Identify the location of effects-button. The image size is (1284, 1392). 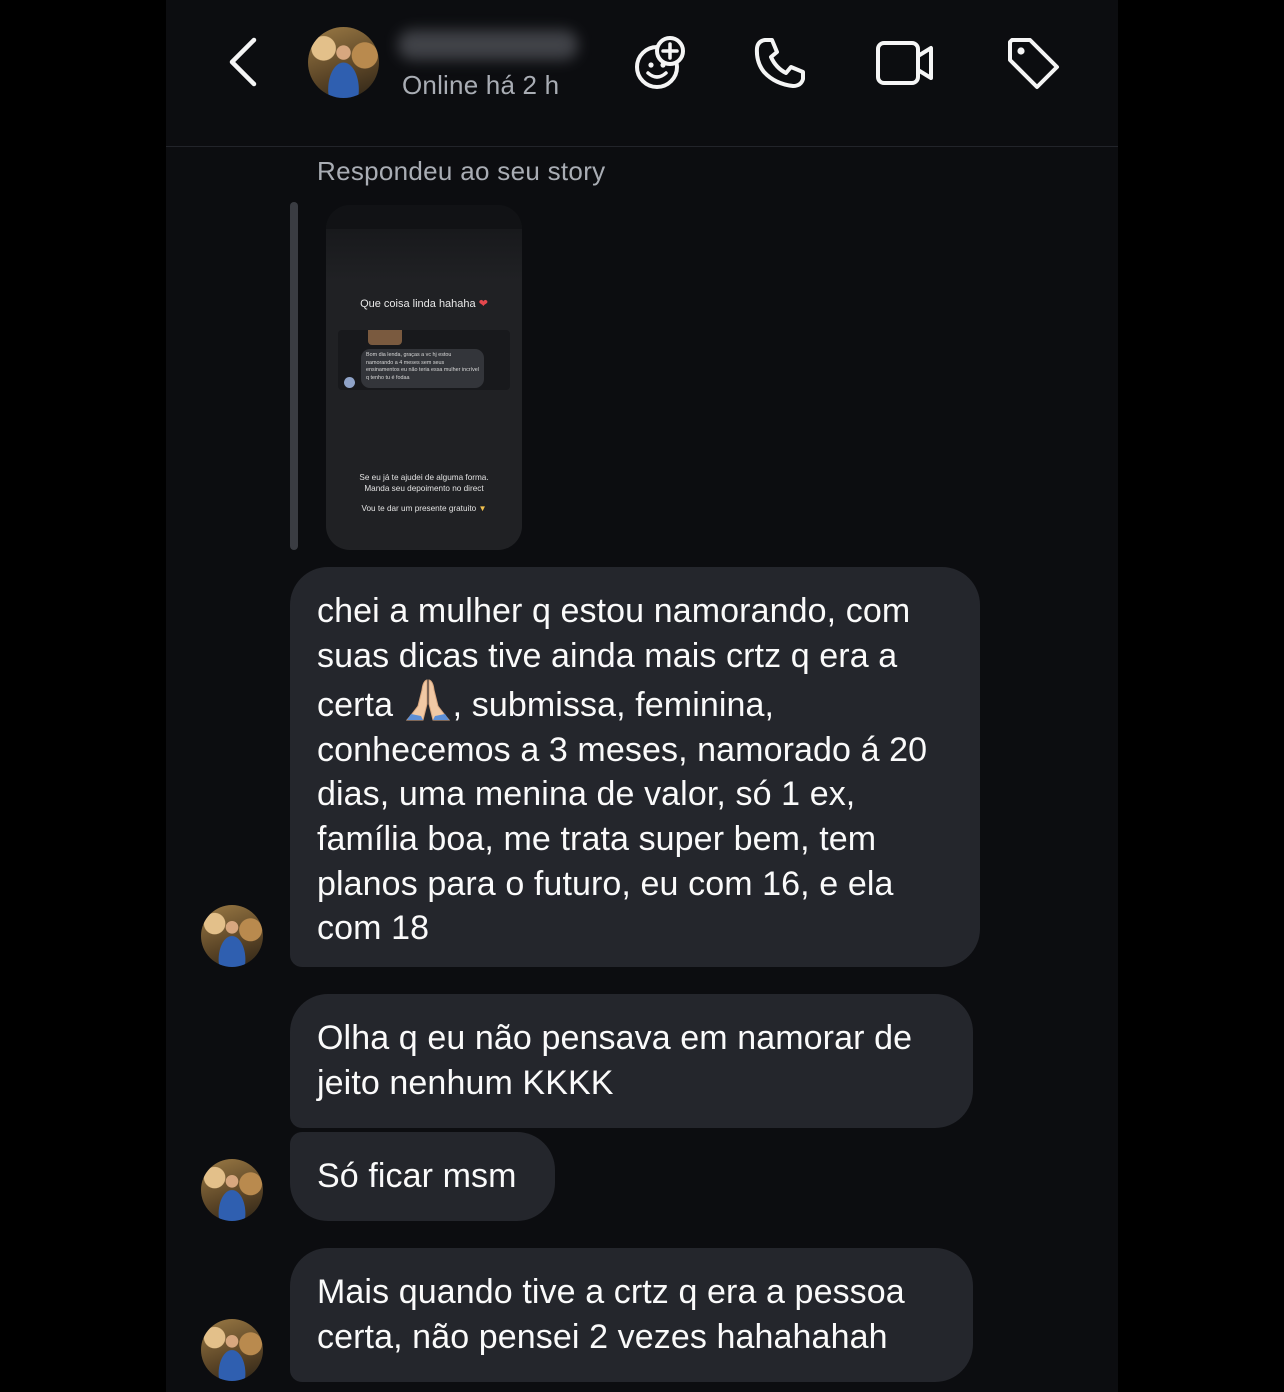
(661, 63).